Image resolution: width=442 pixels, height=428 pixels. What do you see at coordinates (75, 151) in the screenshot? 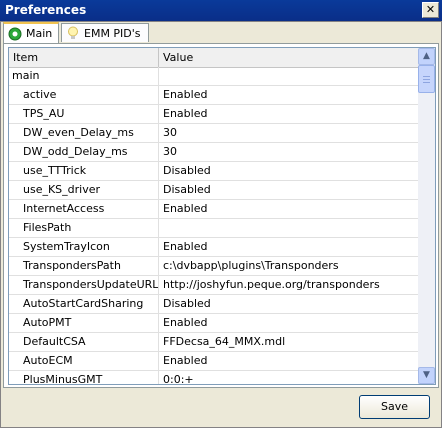
I see `row-item-label: DW_odd_Delay_ms` at bounding box center [75, 151].